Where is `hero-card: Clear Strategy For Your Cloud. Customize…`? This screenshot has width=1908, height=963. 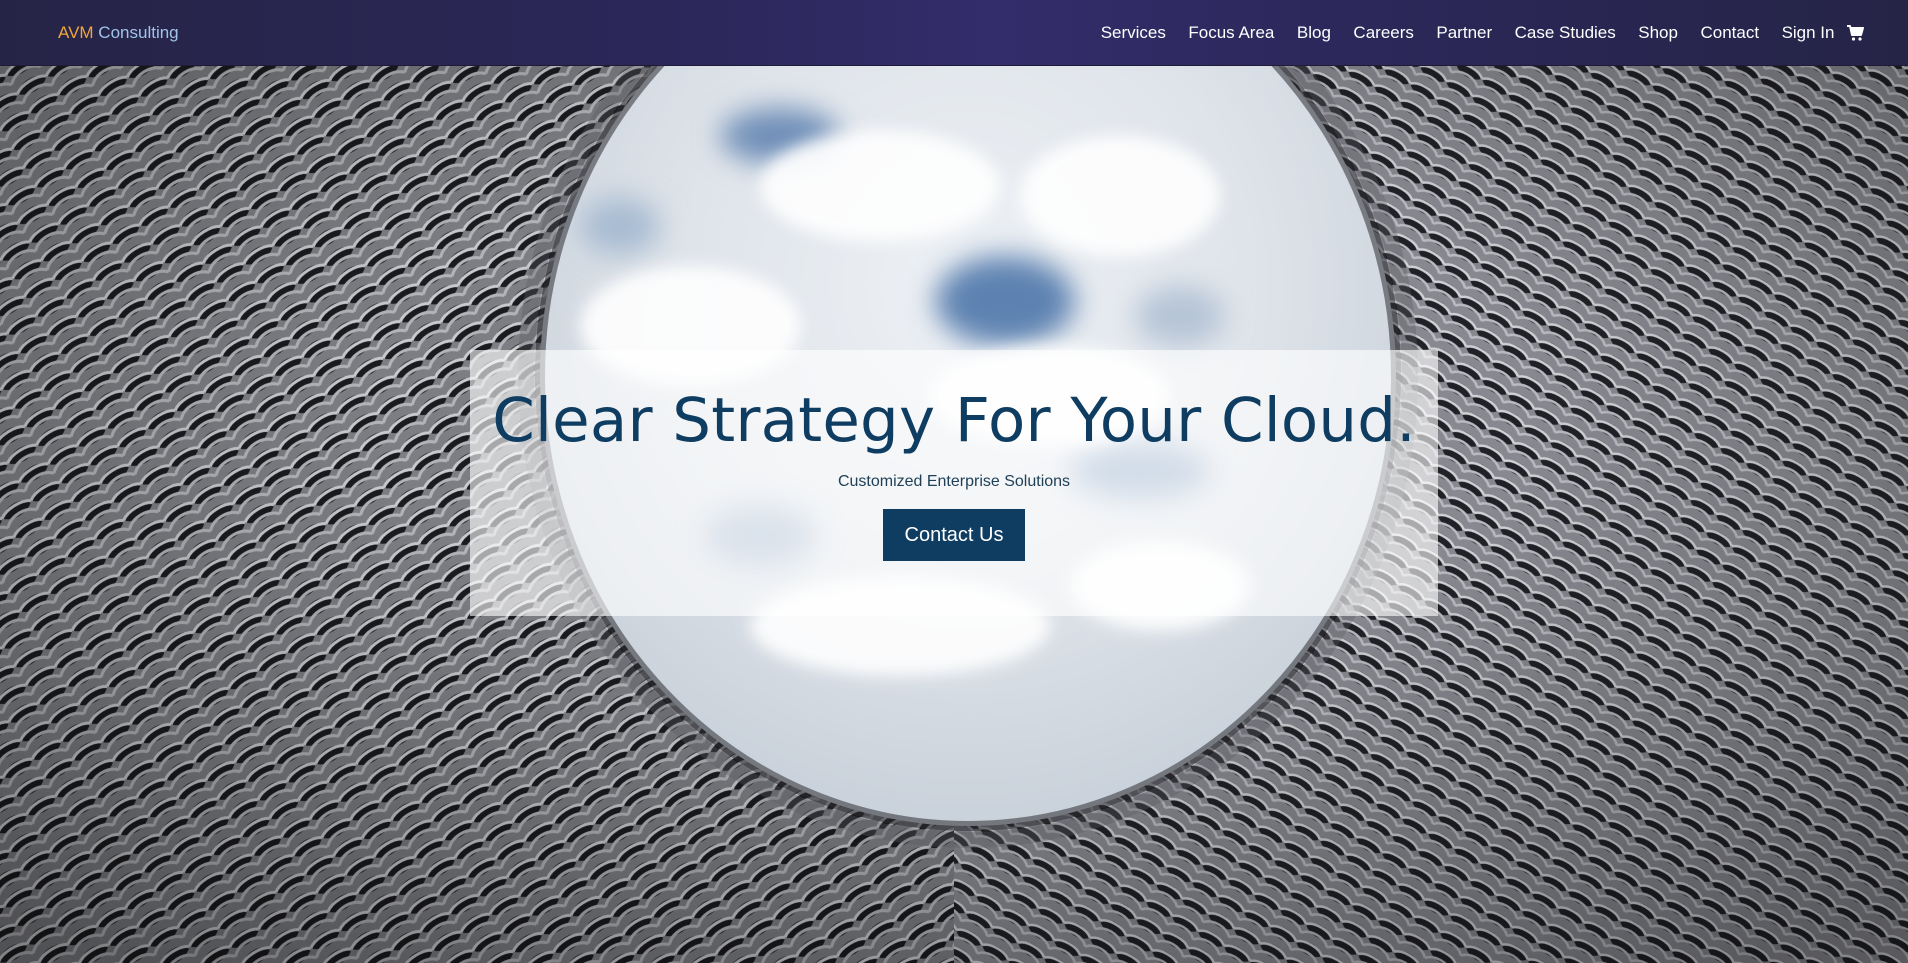 hero-card: Clear Strategy For Your Cloud. Customize… is located at coordinates (954, 483).